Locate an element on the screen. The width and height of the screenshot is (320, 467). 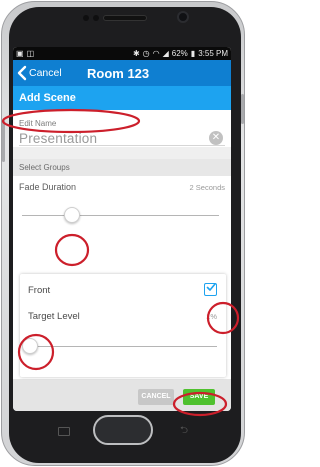
checkbox-checked-icon is located at coordinates (210, 289).